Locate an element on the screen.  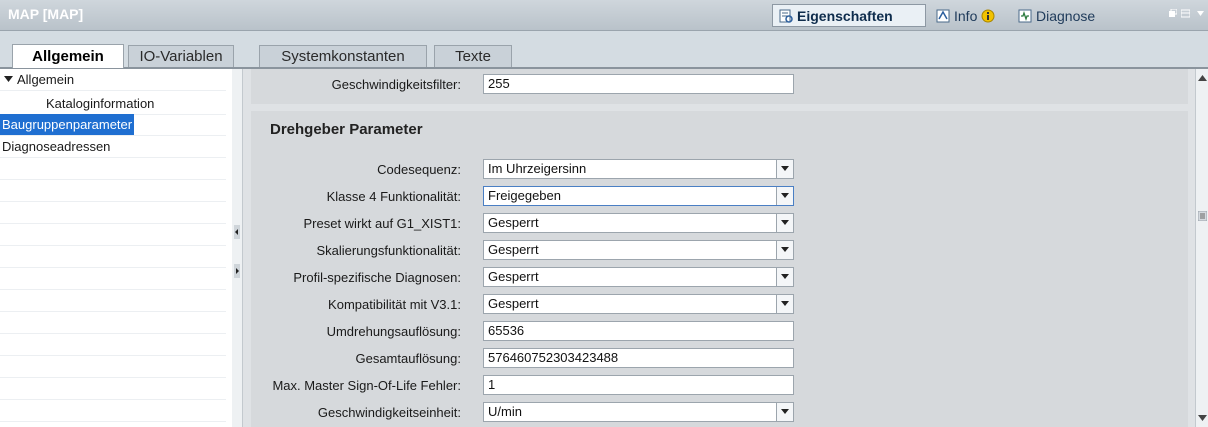
tab-info: Info is located at coordinates (970, 15).